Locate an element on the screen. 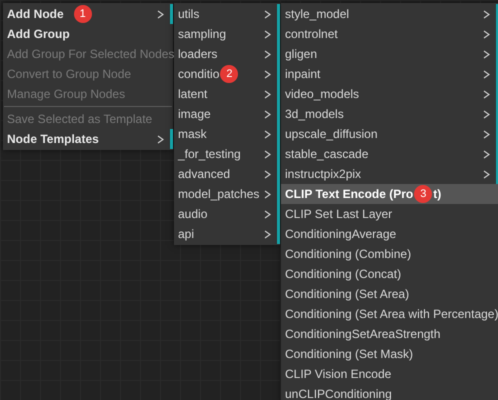  menu-item: Conditioning (Set Mask) is located at coordinates (389, 354).